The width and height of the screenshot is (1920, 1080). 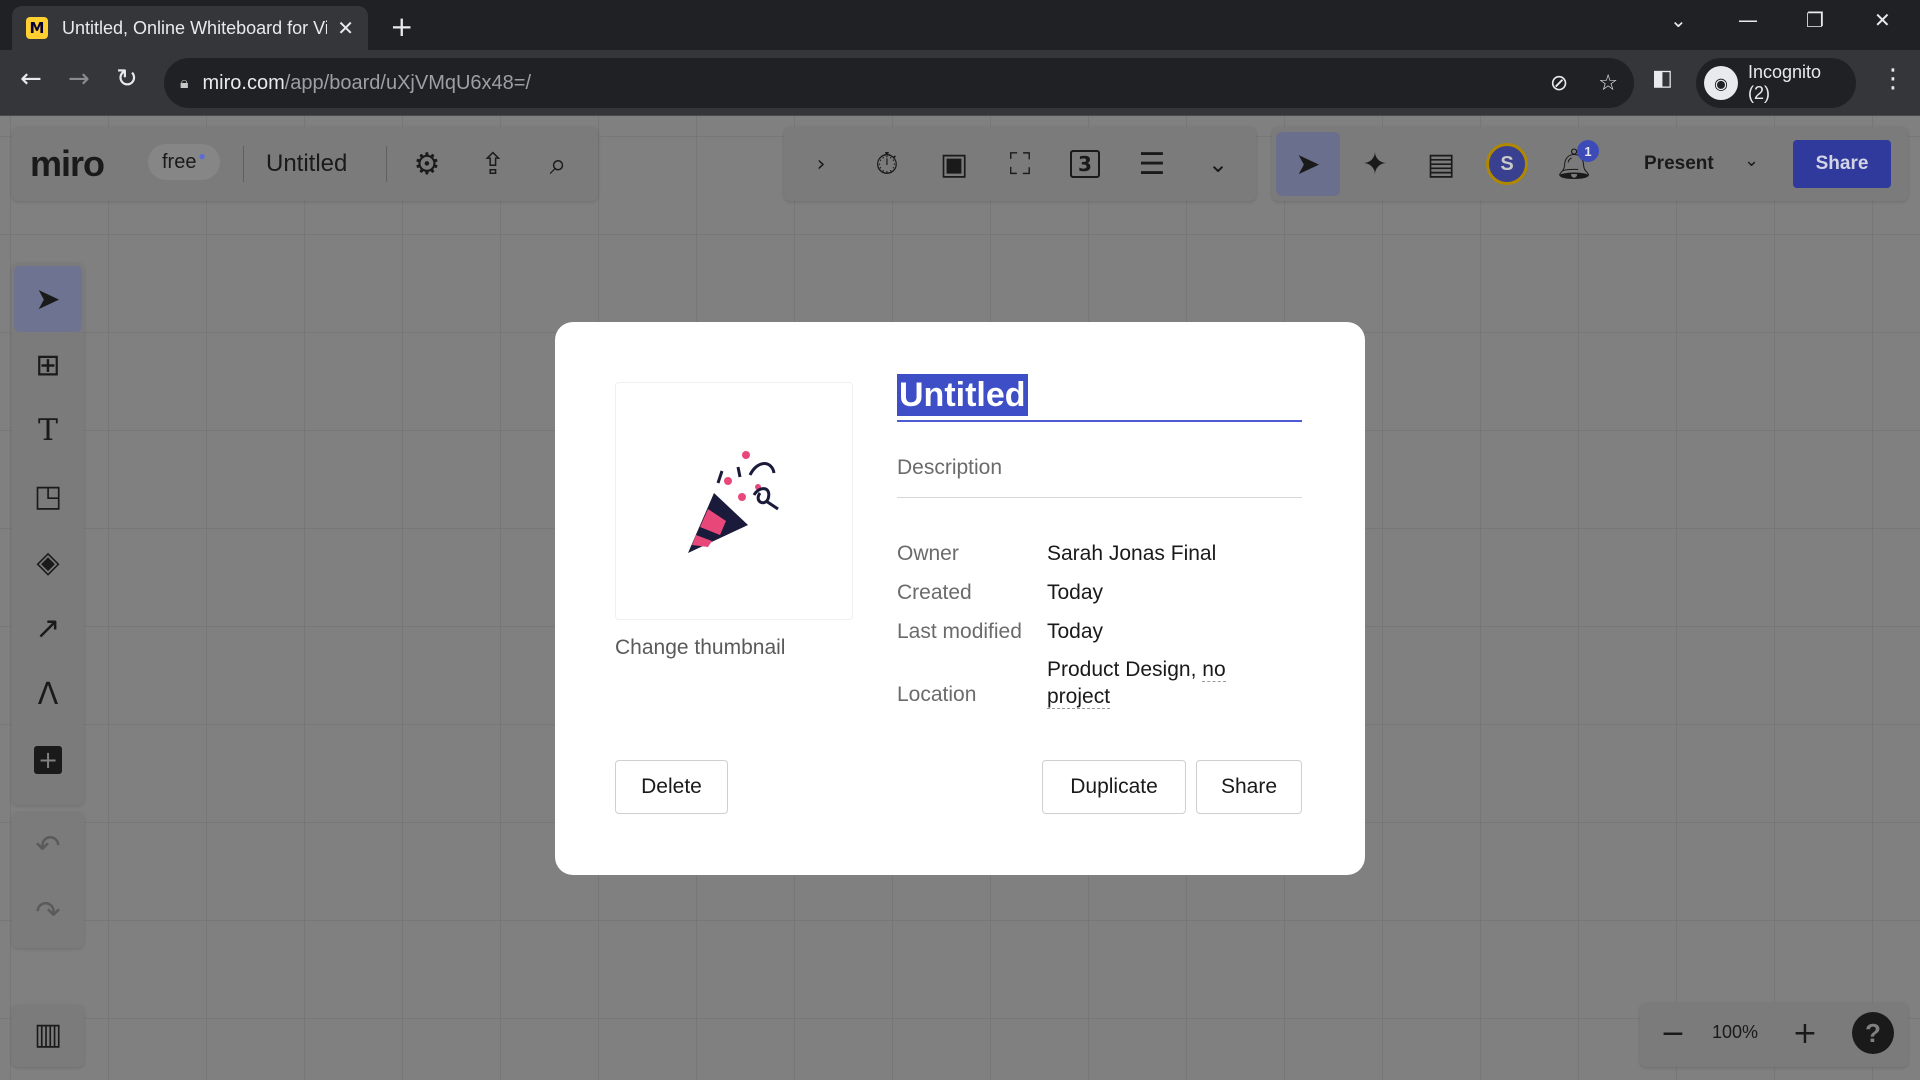 What do you see at coordinates (1114, 787) in the screenshot?
I see `duplicate-button: Duplicate` at bounding box center [1114, 787].